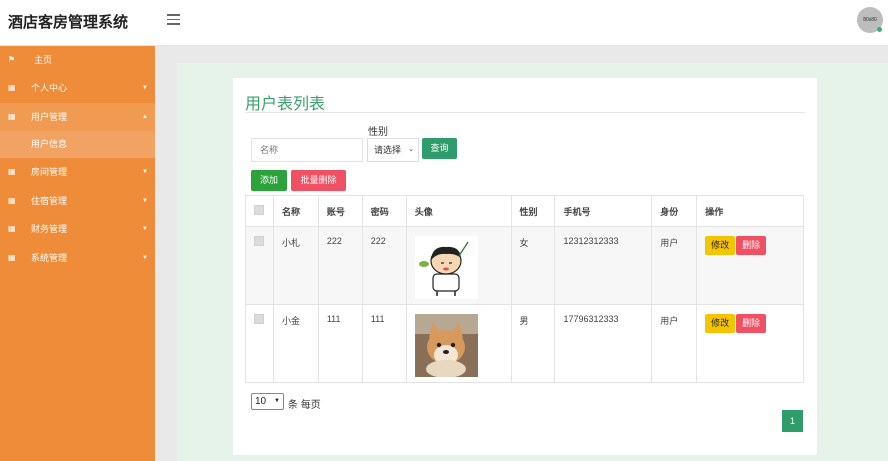 This screenshot has width=888, height=461. I want to click on sidebar-item-stay-management: ▦ 住宿管理 ▼, so click(77, 201).